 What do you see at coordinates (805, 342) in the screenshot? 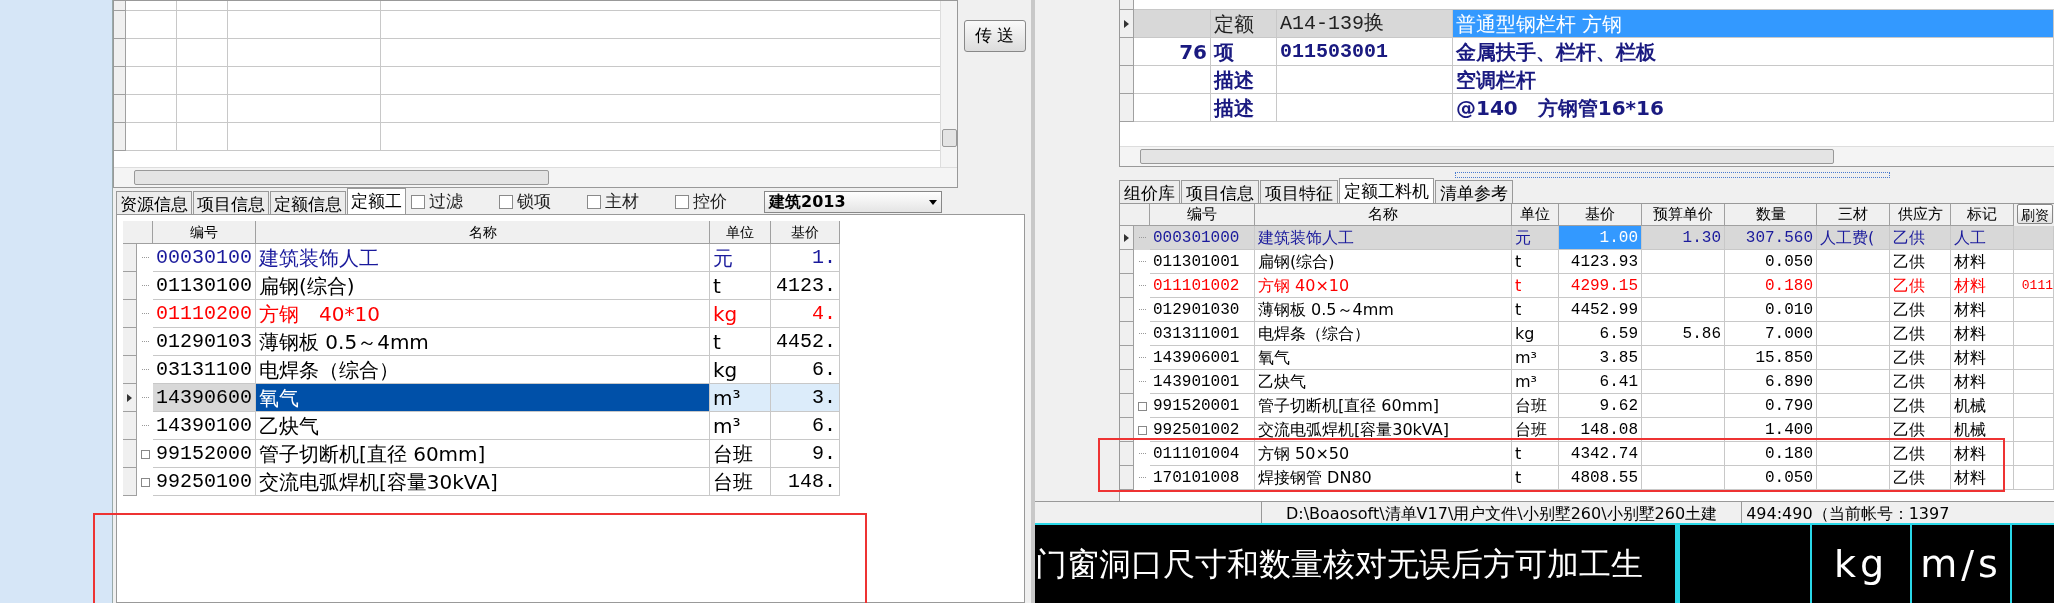
I see `table-cell: 4452.` at bounding box center [805, 342].